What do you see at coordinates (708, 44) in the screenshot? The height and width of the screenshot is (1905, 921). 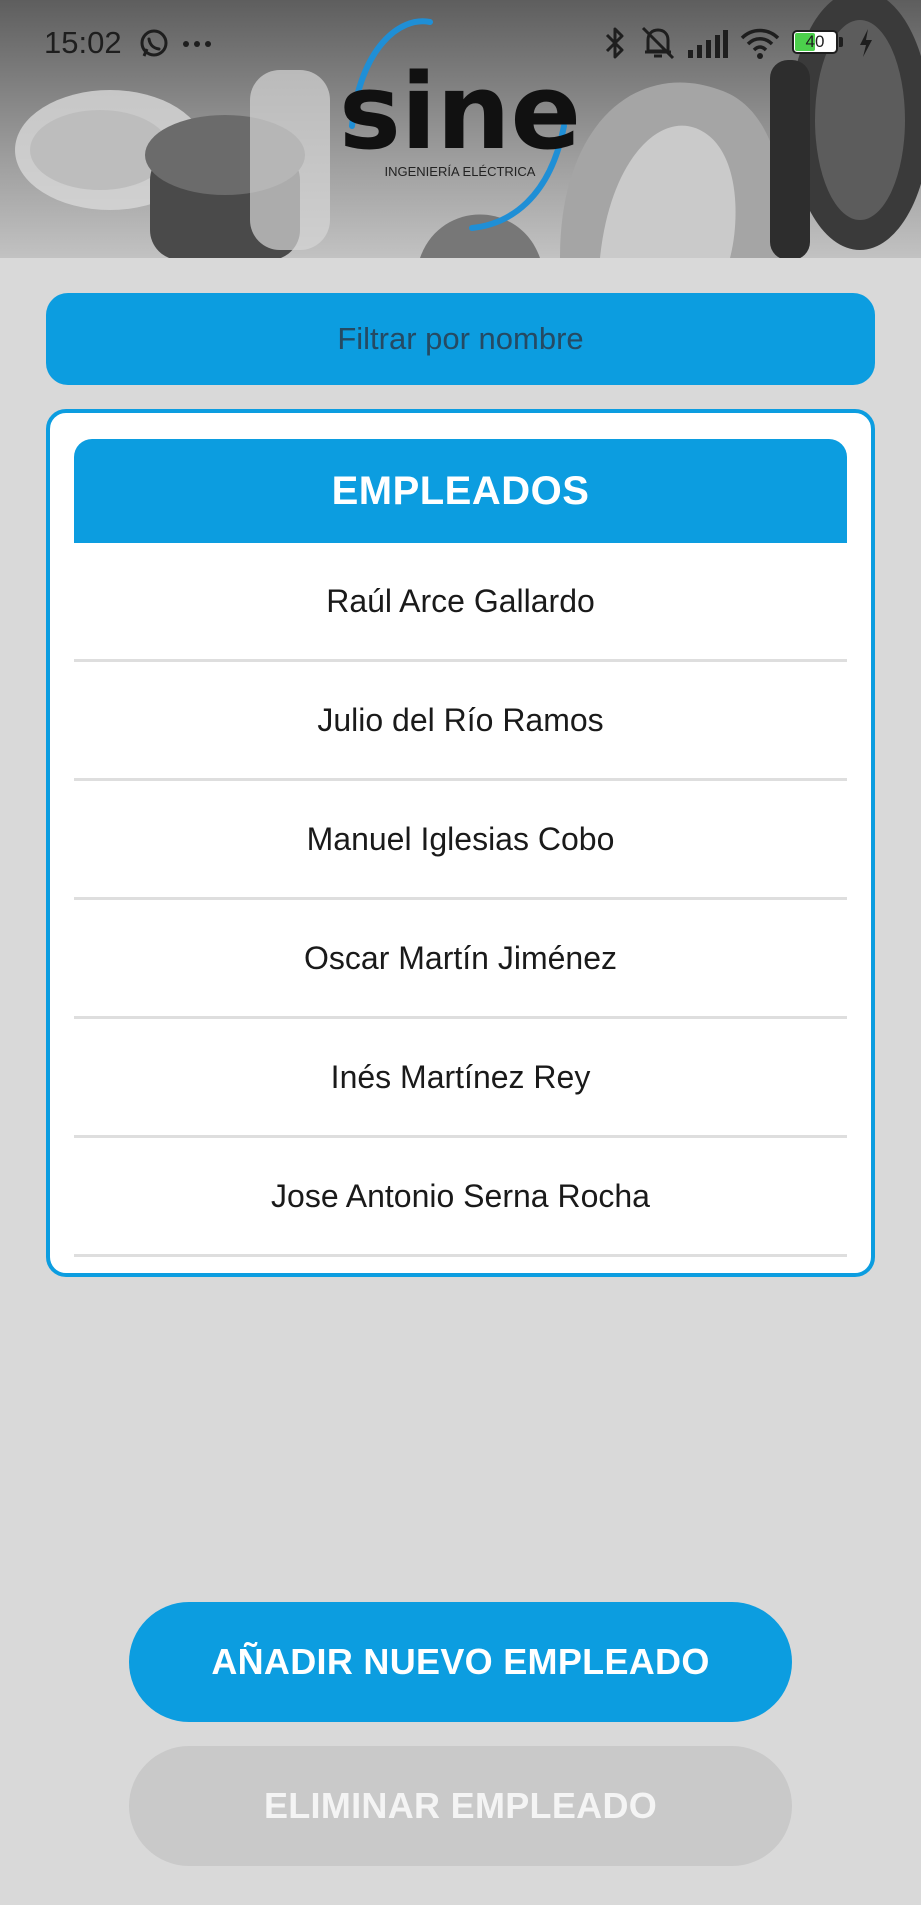 I see `signal-icon` at bounding box center [708, 44].